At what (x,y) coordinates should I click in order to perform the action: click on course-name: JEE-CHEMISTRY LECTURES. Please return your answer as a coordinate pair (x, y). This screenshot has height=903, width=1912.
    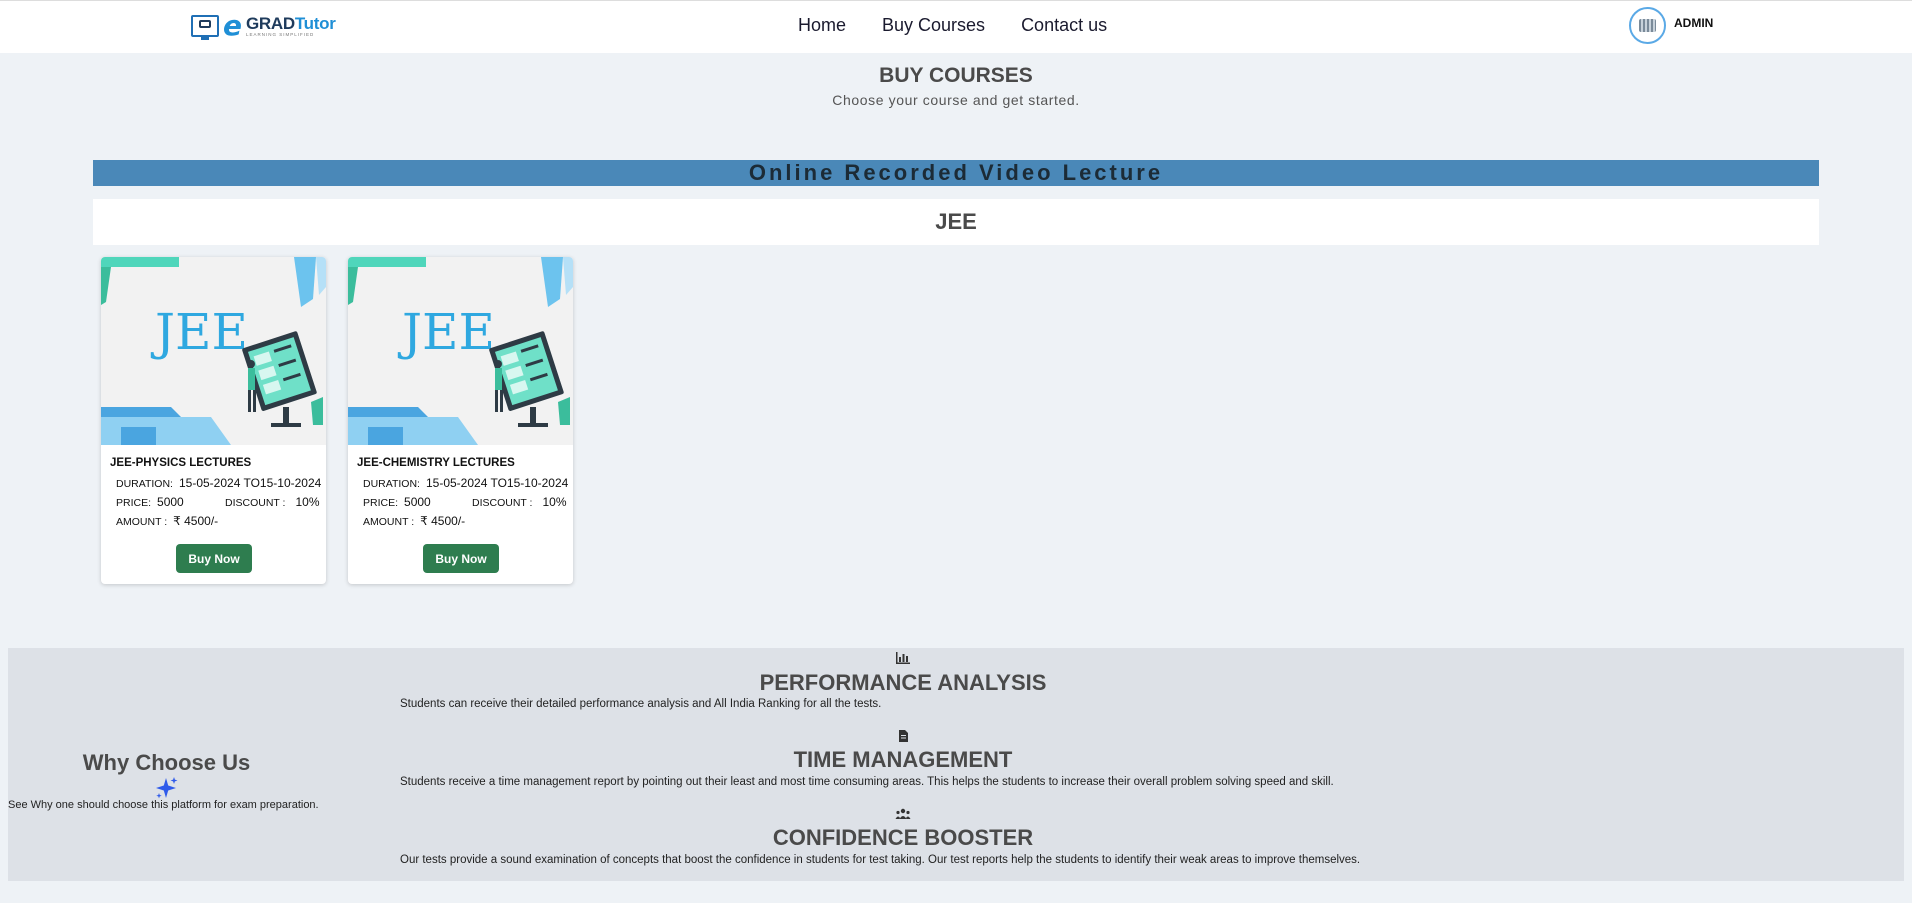
    Looking at the image, I should click on (436, 463).